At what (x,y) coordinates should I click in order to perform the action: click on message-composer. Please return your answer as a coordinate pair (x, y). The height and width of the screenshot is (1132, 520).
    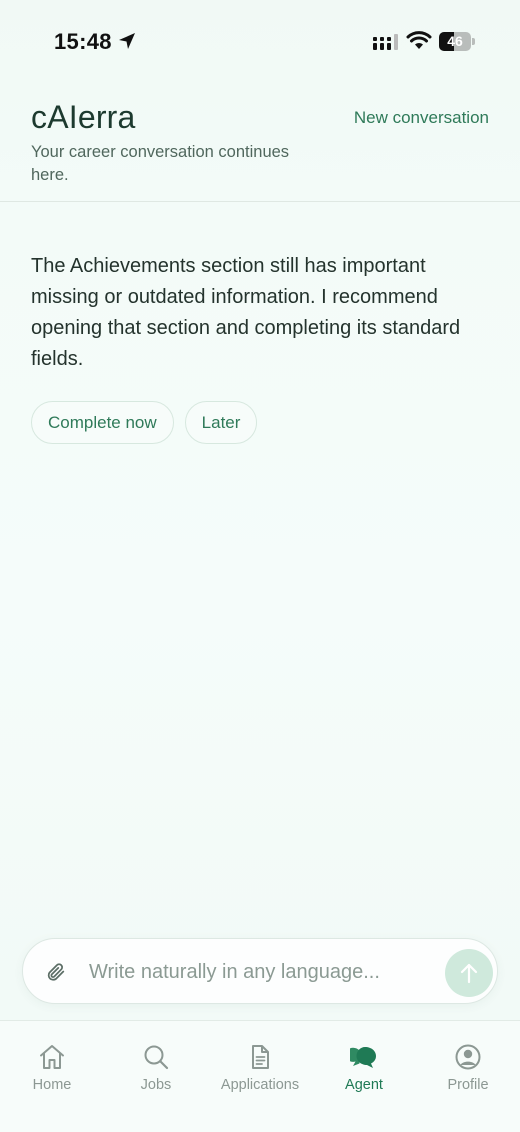
    Looking at the image, I should click on (260, 971).